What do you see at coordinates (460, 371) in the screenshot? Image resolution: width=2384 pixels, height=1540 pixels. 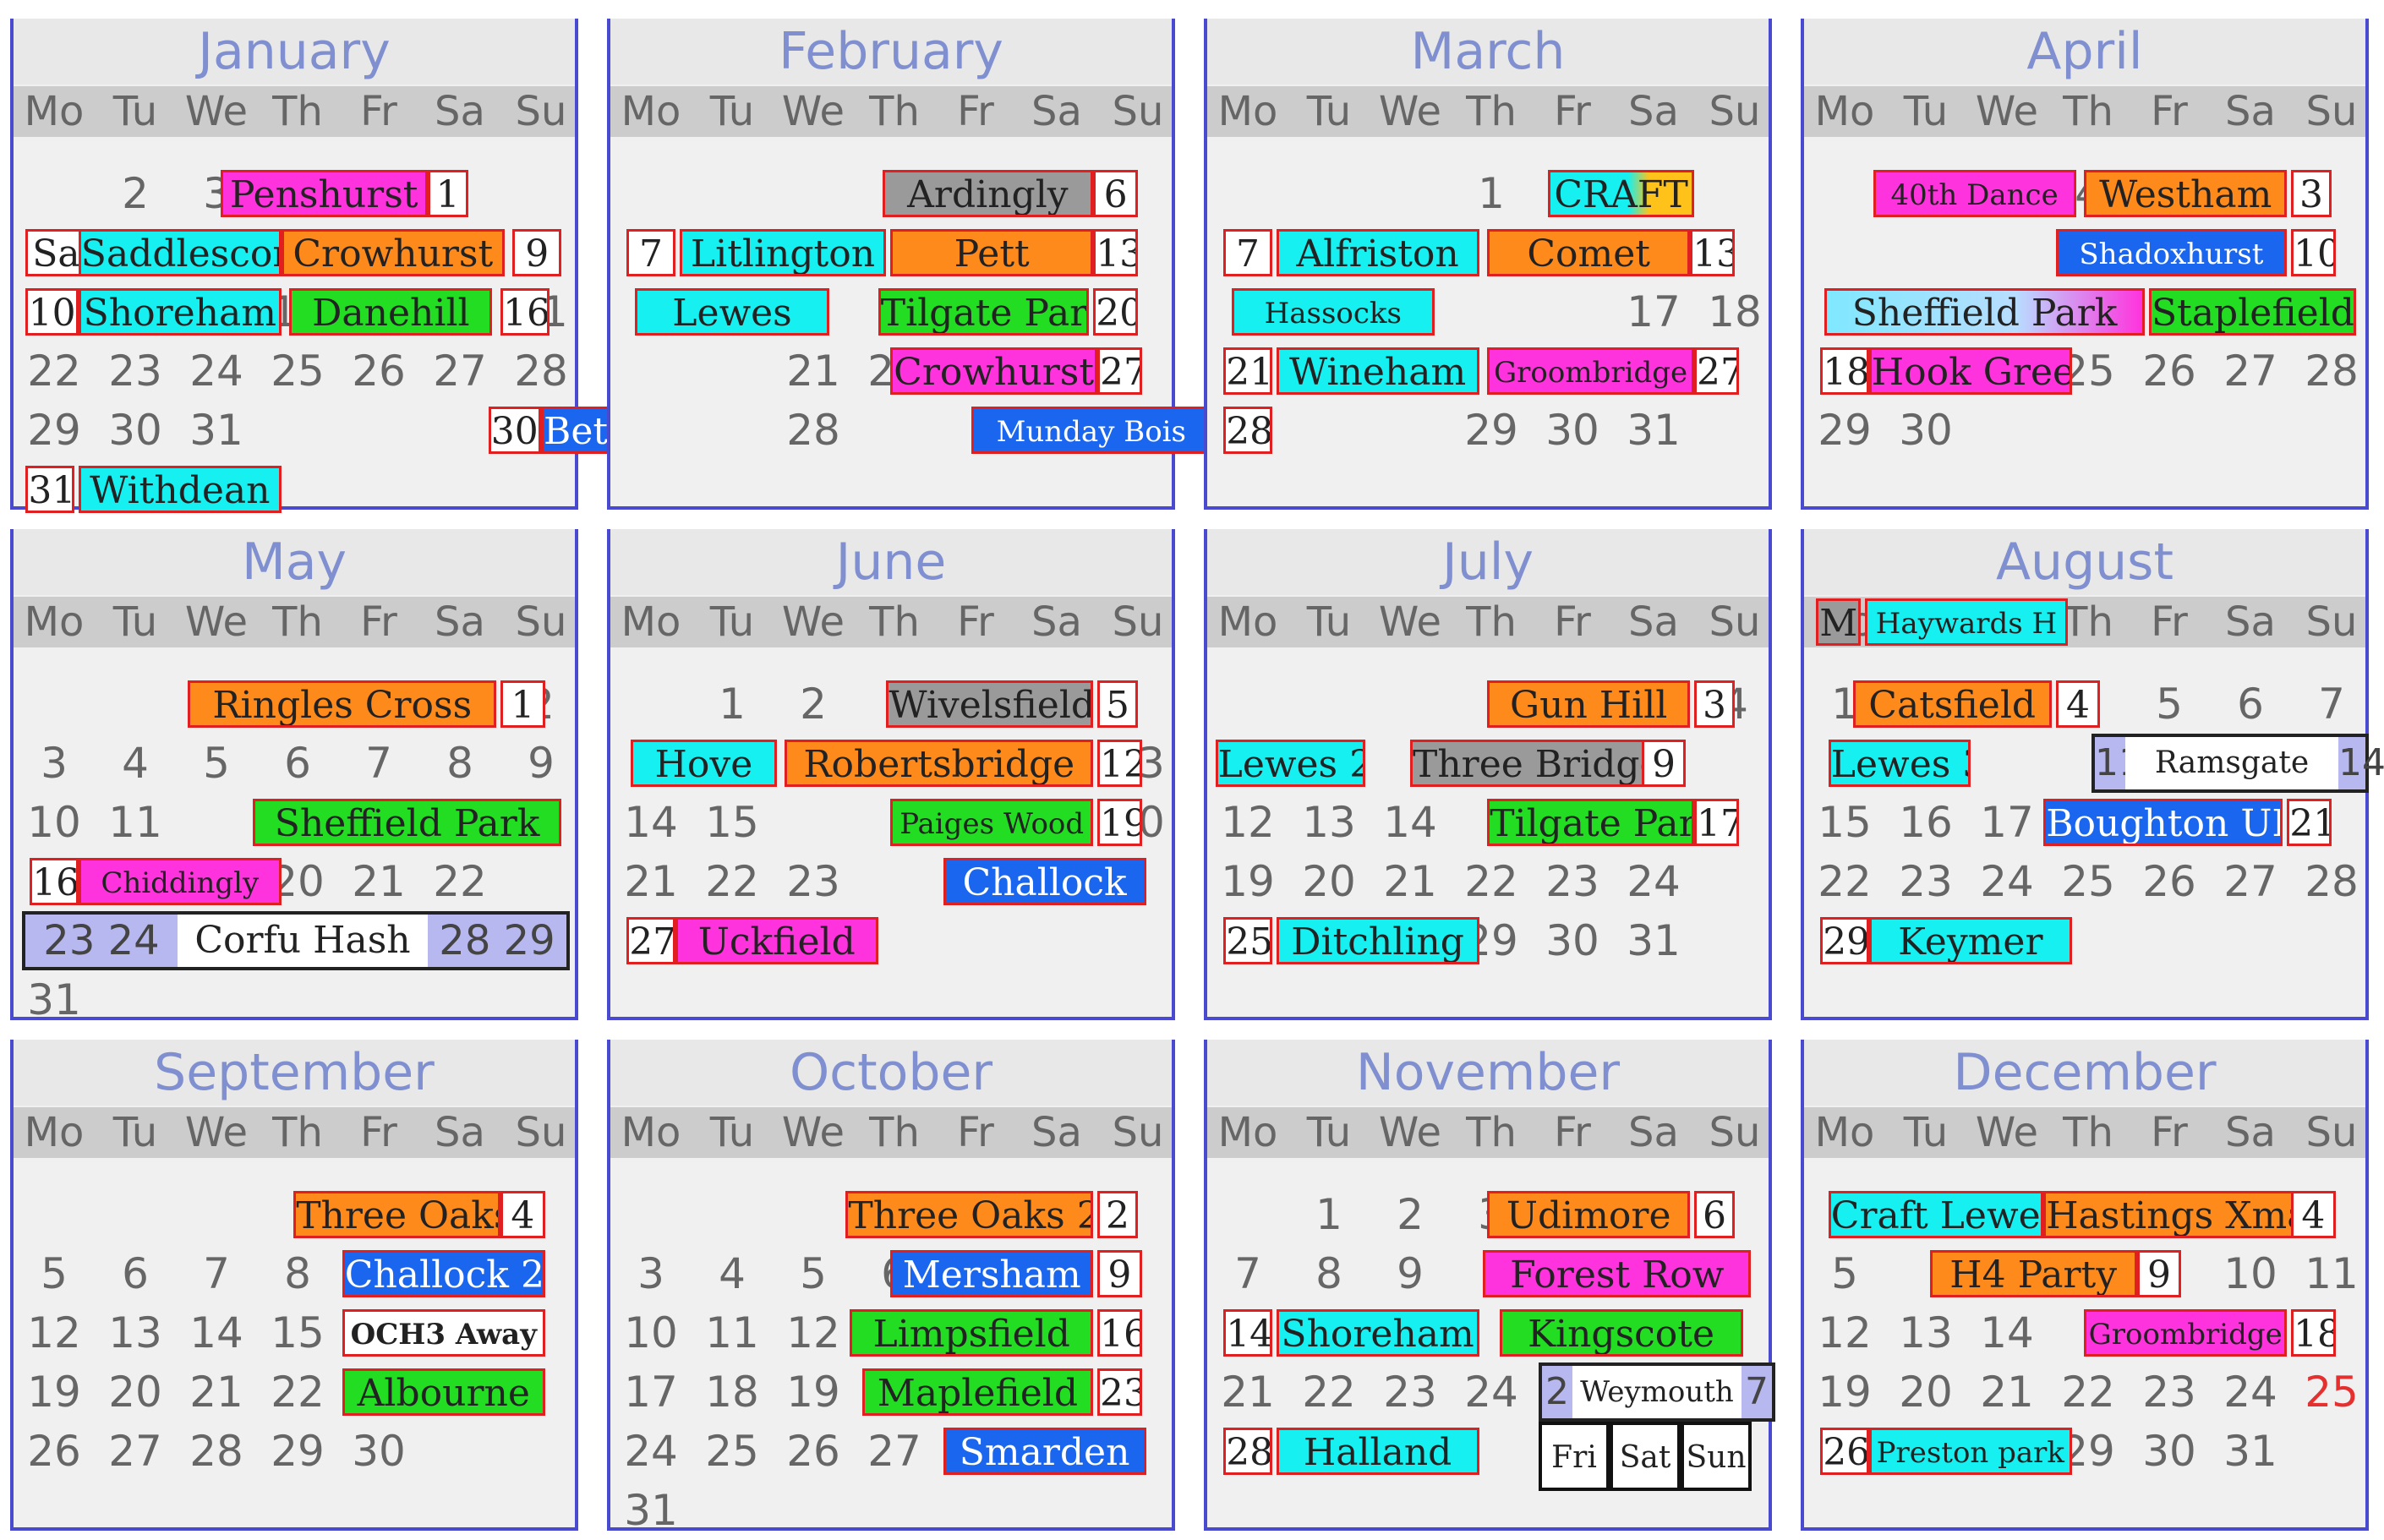 I see `day-cell: 27` at bounding box center [460, 371].